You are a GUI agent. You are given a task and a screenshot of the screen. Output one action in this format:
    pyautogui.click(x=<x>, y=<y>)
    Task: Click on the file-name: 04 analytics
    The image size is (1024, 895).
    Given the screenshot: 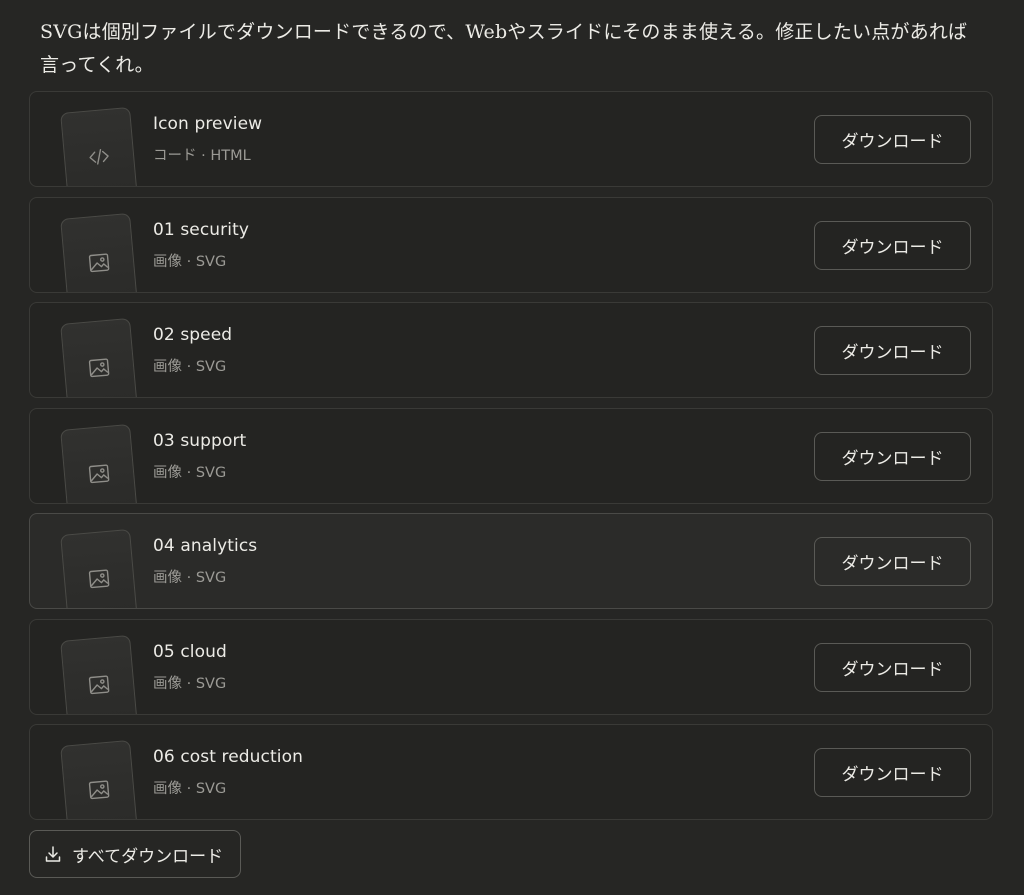 What is the action you would take?
    pyautogui.click(x=205, y=546)
    